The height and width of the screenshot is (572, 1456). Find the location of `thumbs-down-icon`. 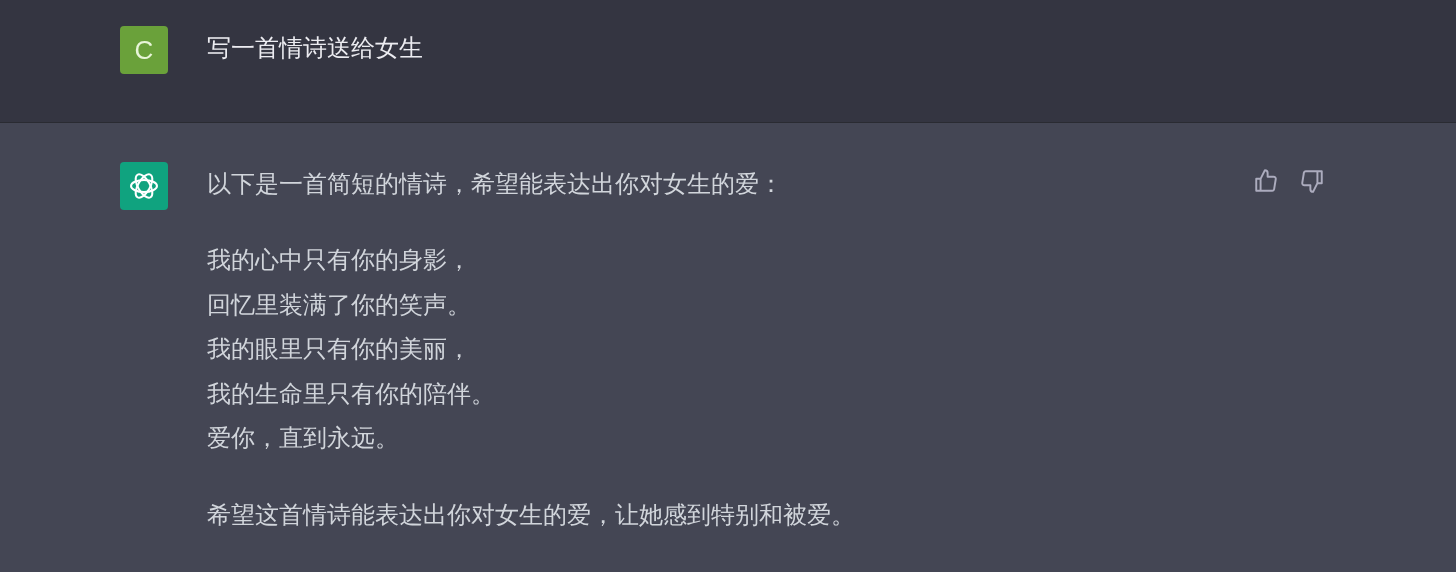

thumbs-down-icon is located at coordinates (1312, 181).